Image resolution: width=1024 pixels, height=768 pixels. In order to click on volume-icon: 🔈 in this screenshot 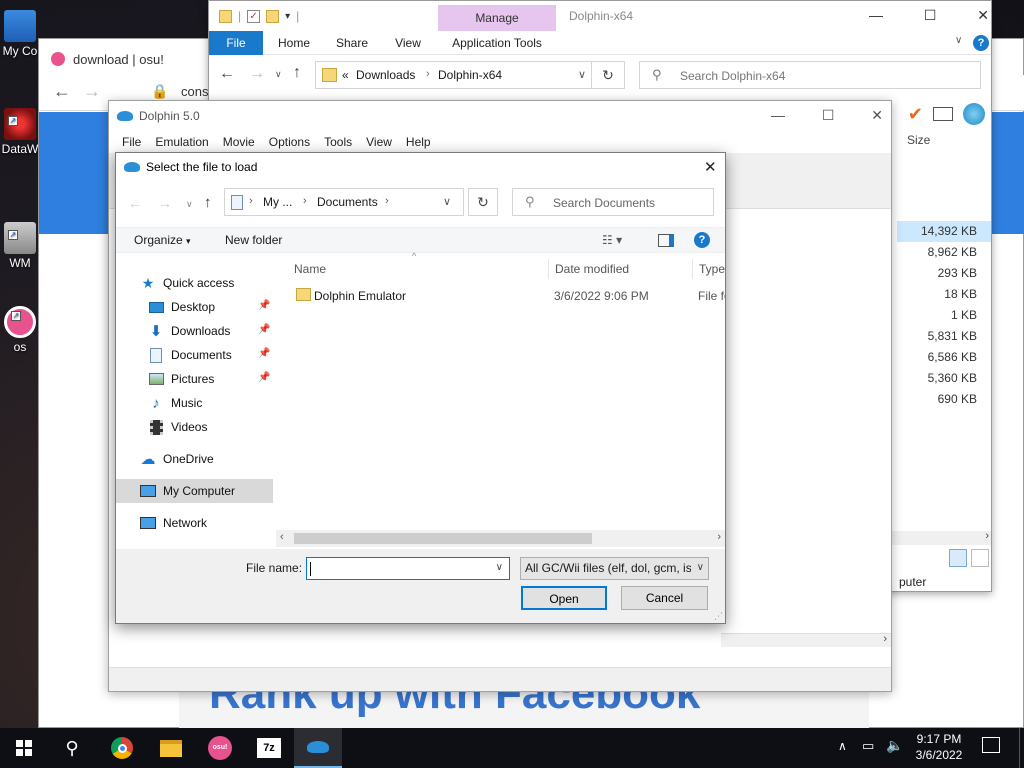, I will do `click(894, 745)`.